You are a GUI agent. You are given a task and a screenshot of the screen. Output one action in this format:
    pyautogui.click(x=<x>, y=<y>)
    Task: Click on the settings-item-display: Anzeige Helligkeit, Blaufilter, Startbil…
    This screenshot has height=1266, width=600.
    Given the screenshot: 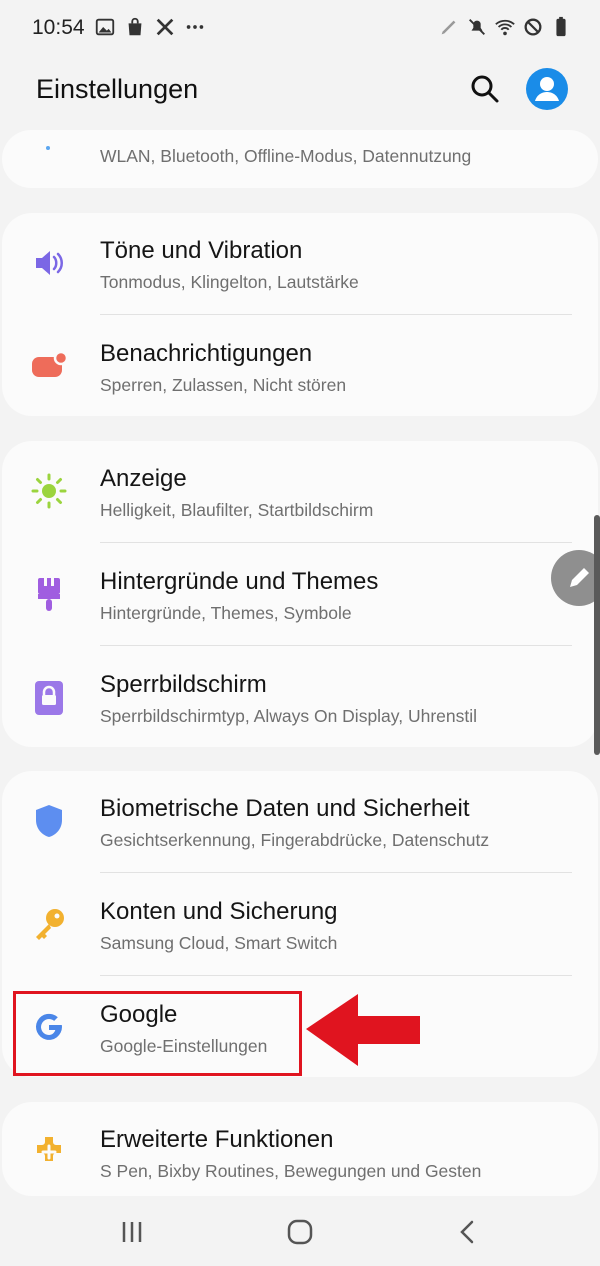 What is the action you would take?
    pyautogui.click(x=300, y=493)
    